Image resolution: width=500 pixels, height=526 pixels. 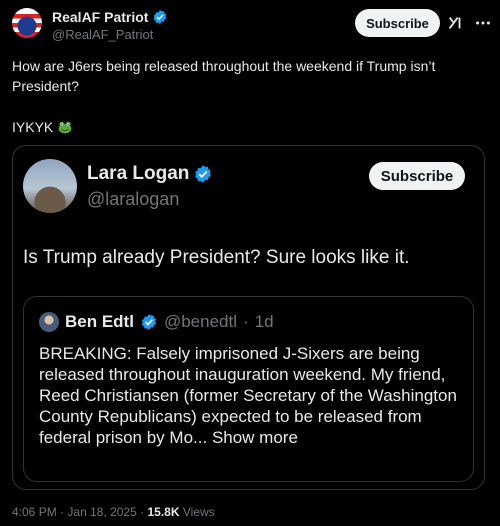 I want to click on post-date: Jan 18, 2025, so click(x=101, y=512).